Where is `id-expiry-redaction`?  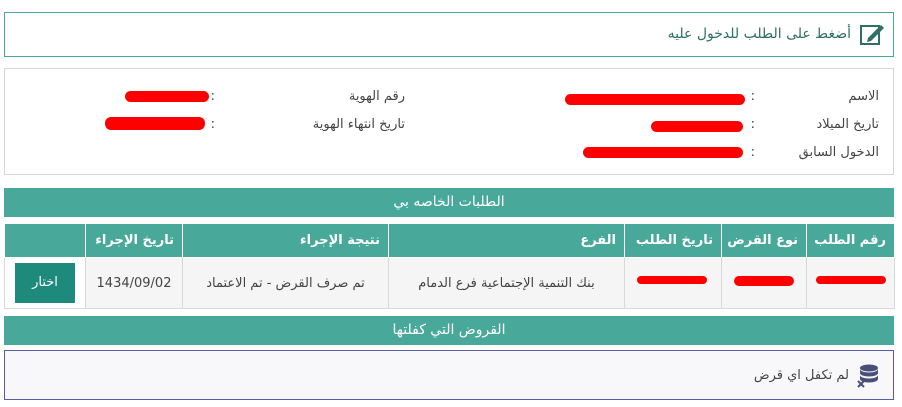
id-expiry-redaction is located at coordinates (155, 123).